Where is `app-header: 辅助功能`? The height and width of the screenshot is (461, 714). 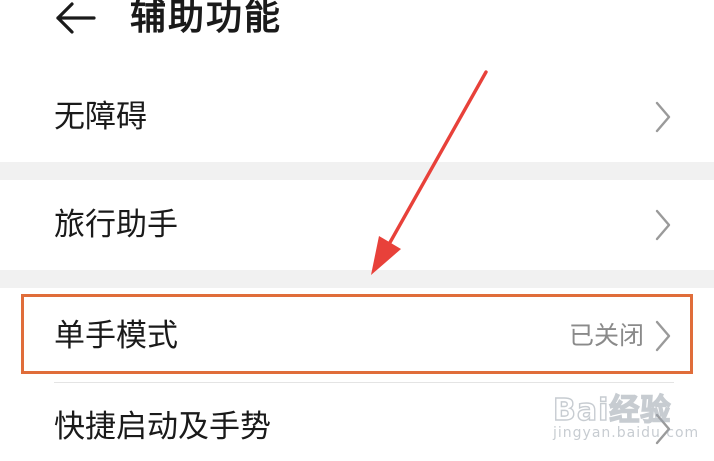
app-header: 辅助功能 is located at coordinates (357, 31).